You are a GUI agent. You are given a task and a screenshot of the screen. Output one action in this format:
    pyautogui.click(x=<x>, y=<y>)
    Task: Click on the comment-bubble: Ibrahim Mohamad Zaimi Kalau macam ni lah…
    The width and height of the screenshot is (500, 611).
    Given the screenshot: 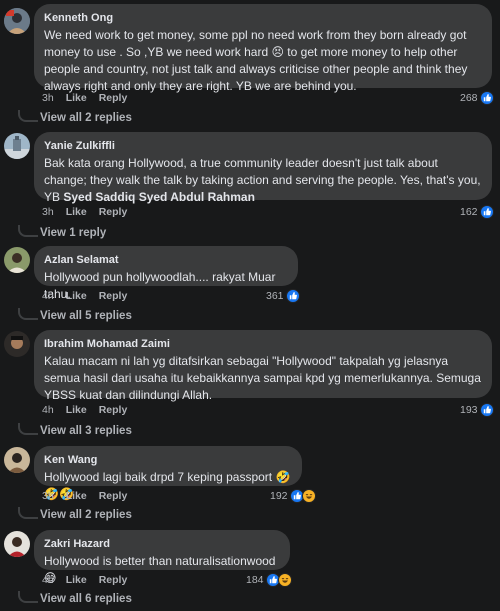 What is the action you would take?
    pyautogui.click(x=263, y=366)
    